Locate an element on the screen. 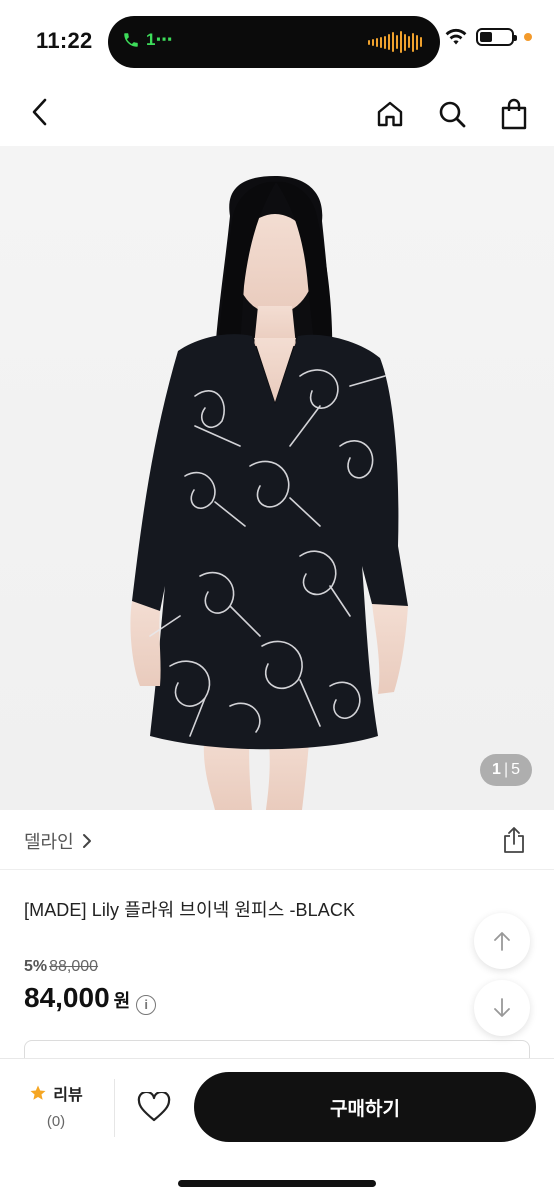 This screenshot has width=554, height=1200. arrow-up-icon is located at coordinates (502, 941).